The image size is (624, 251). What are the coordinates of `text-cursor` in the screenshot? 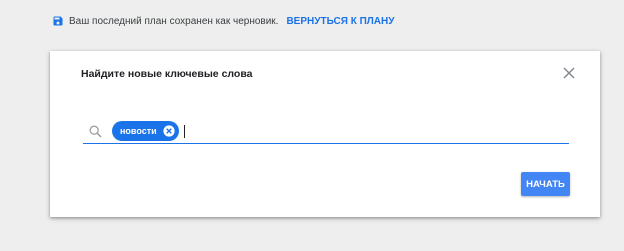 It's located at (184, 131).